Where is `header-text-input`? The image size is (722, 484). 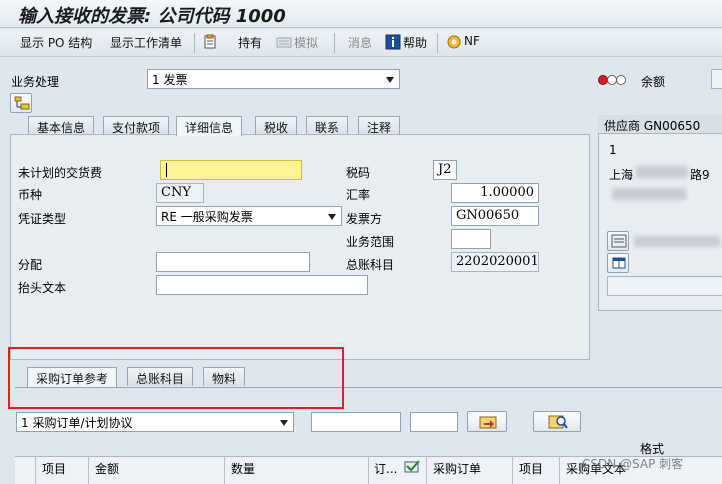 header-text-input is located at coordinates (262, 285).